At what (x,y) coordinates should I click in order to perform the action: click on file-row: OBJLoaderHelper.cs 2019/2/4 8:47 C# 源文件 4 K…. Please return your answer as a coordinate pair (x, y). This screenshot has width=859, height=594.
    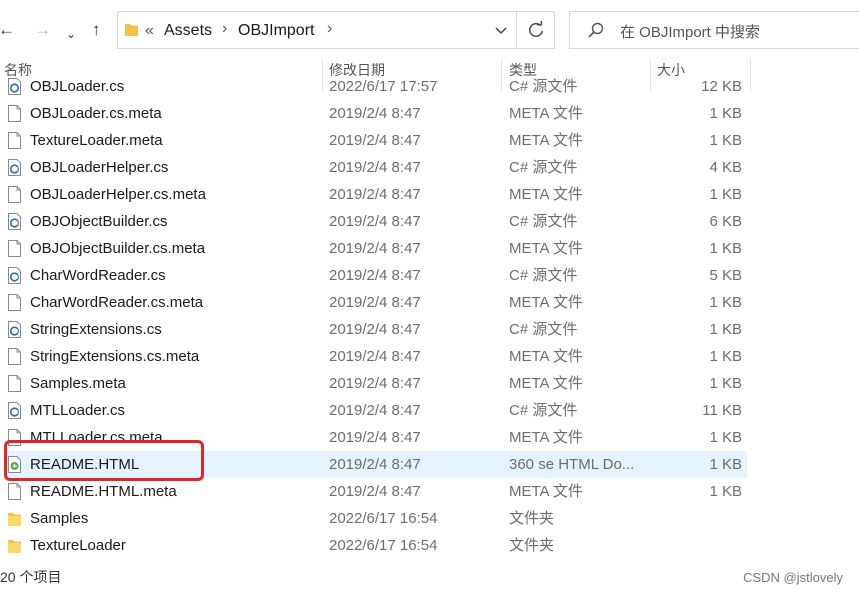
    Looking at the image, I should click on (429, 167).